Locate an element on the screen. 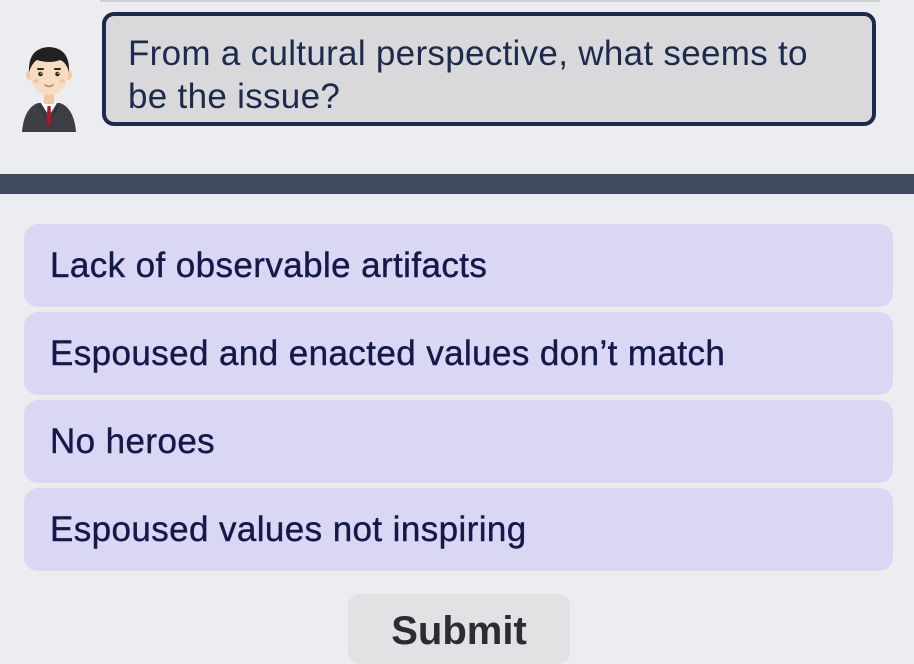 The height and width of the screenshot is (664, 914). answer-option-1: Lack of observable artifacts is located at coordinates (458, 265).